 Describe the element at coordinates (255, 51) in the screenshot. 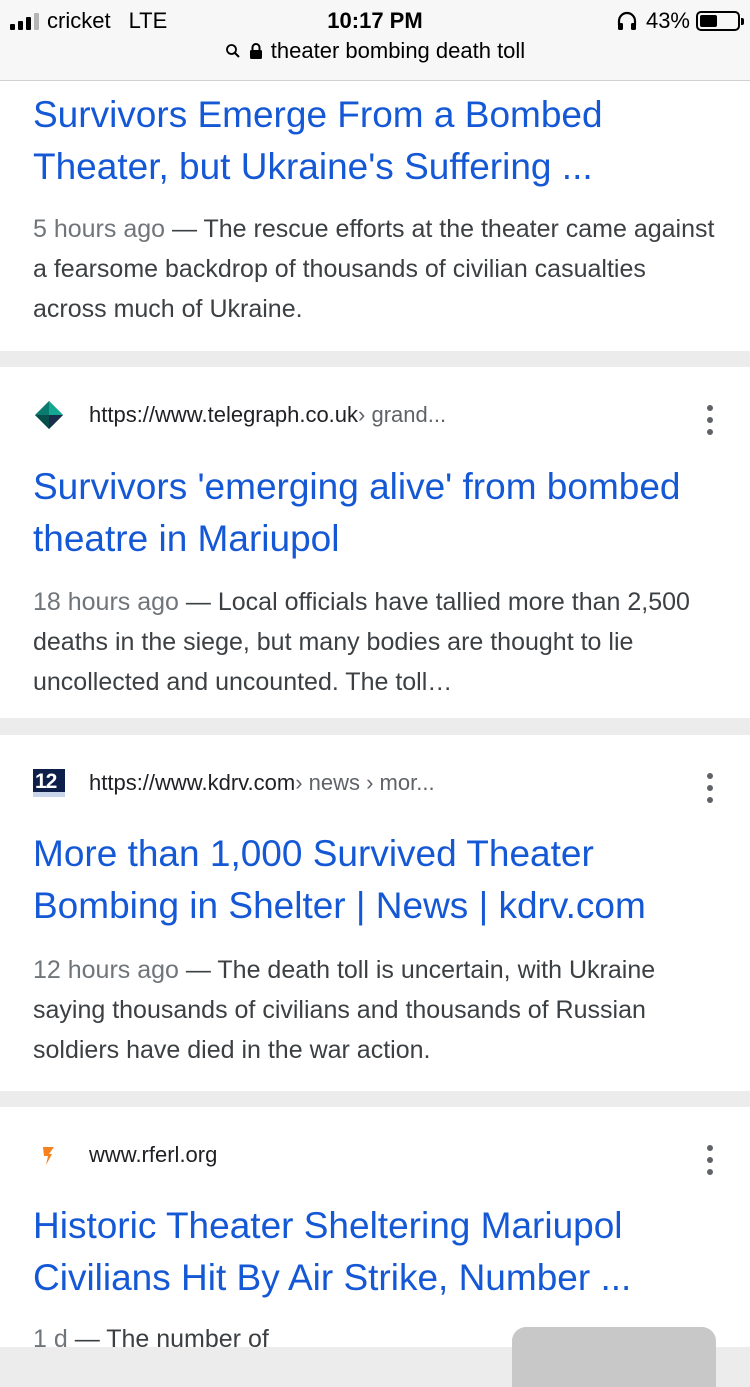

I see `lock-icon` at that location.